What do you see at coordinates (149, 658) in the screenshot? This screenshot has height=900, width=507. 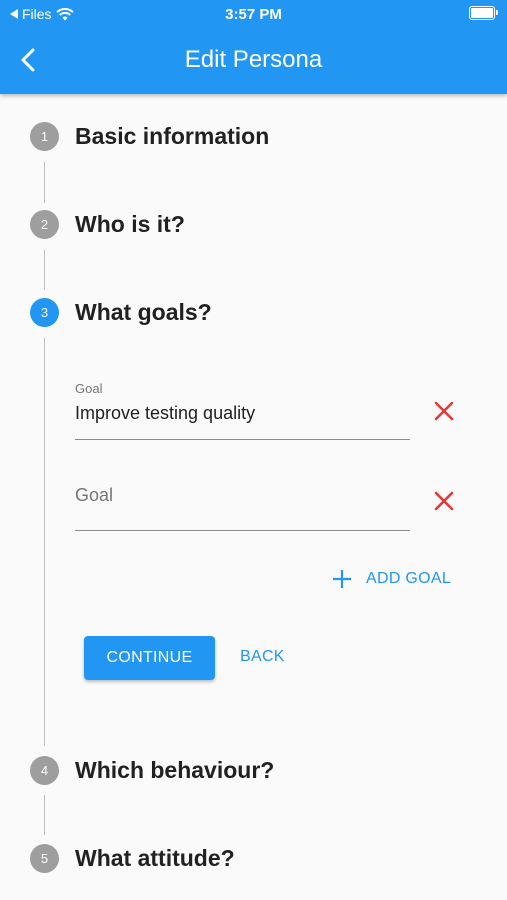 I see `continue-button: CONTINUE` at bounding box center [149, 658].